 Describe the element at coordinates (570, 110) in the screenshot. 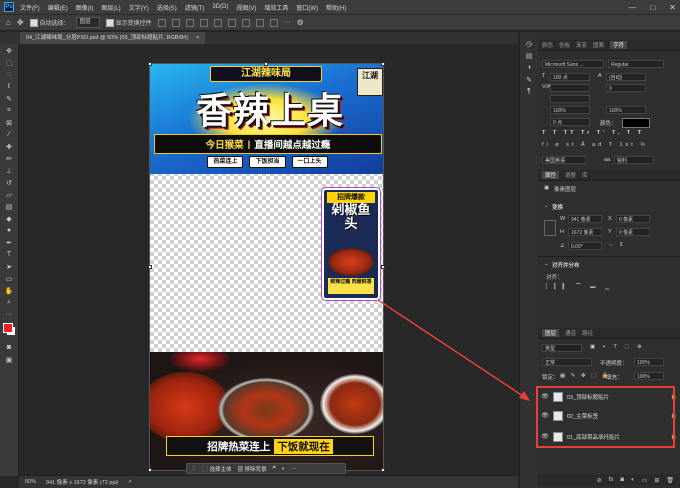

I see `vertical-scale-field: 100%` at that location.